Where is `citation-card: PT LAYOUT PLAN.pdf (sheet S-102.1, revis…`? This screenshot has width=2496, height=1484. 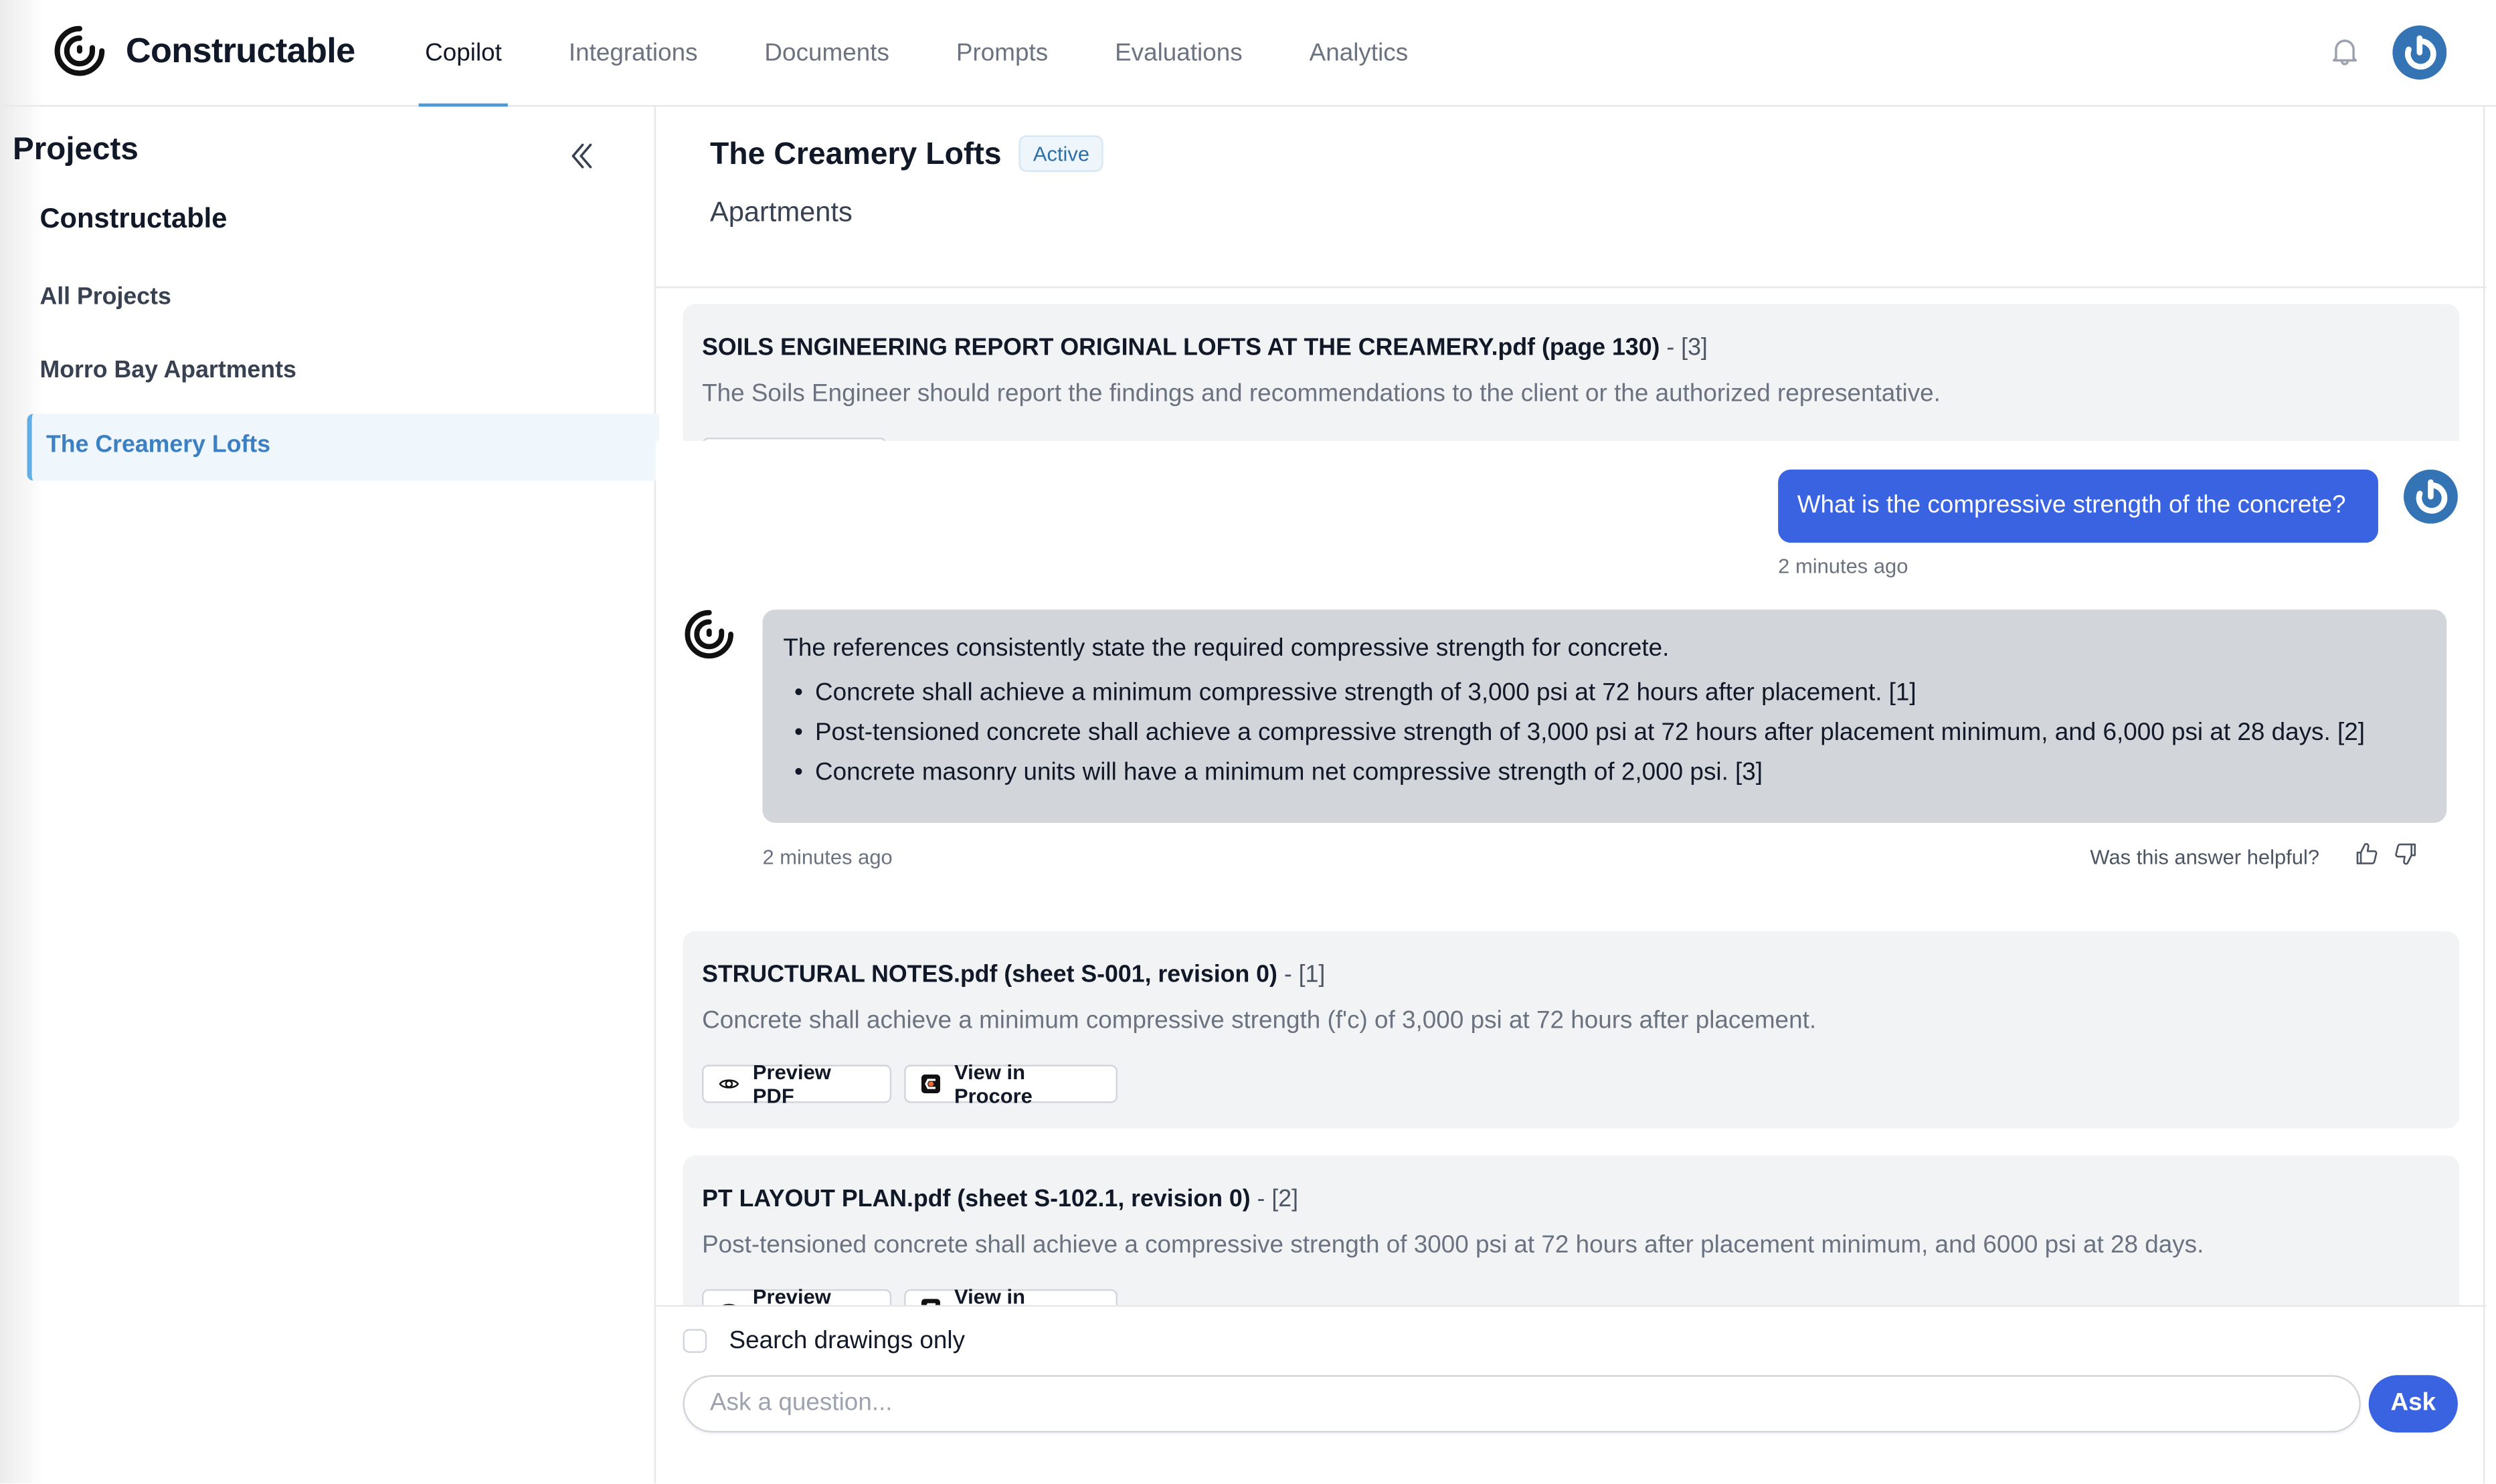 citation-card: PT LAYOUT PLAN.pdf (sheet S-102.1, revis… is located at coordinates (1571, 1230).